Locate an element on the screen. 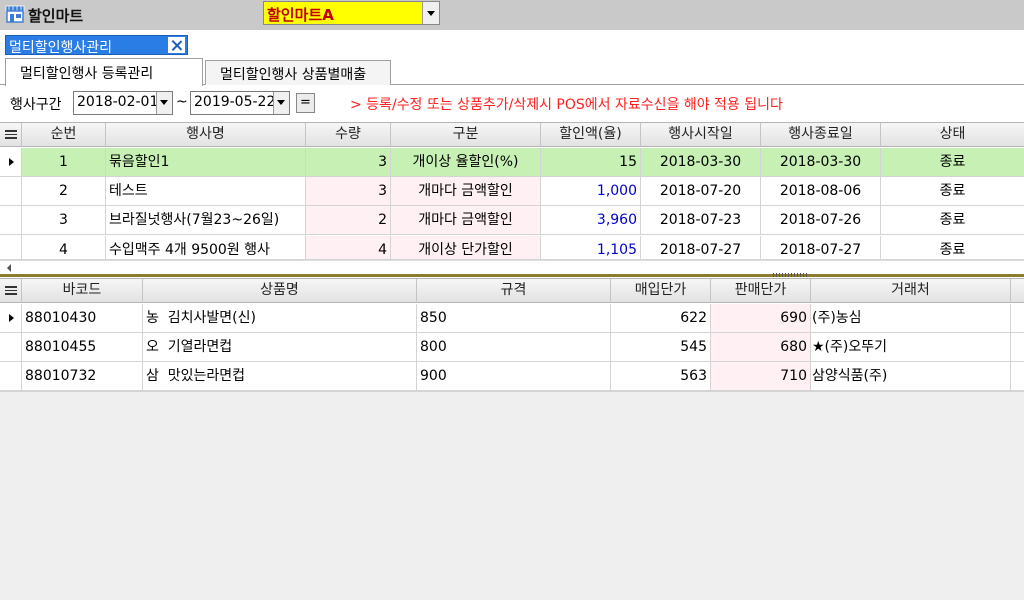 The height and width of the screenshot is (600, 1024). date-from-picker: 2018-02-01 is located at coordinates (123, 103).